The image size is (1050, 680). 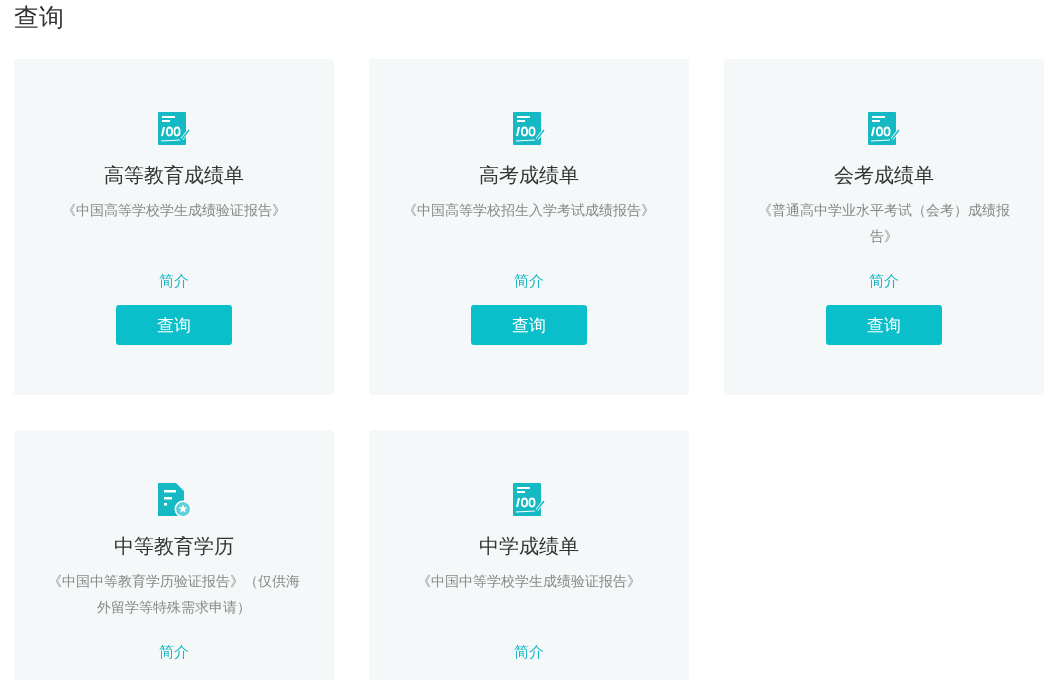 What do you see at coordinates (884, 175) in the screenshot?
I see `card-title: 会考成绩单` at bounding box center [884, 175].